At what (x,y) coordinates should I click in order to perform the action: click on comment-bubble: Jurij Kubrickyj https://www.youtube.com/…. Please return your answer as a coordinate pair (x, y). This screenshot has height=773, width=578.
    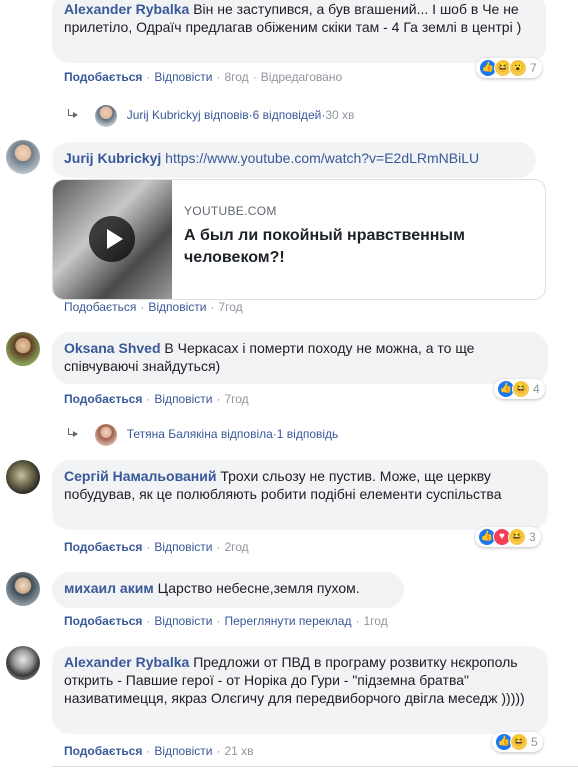
    Looking at the image, I should click on (294, 160).